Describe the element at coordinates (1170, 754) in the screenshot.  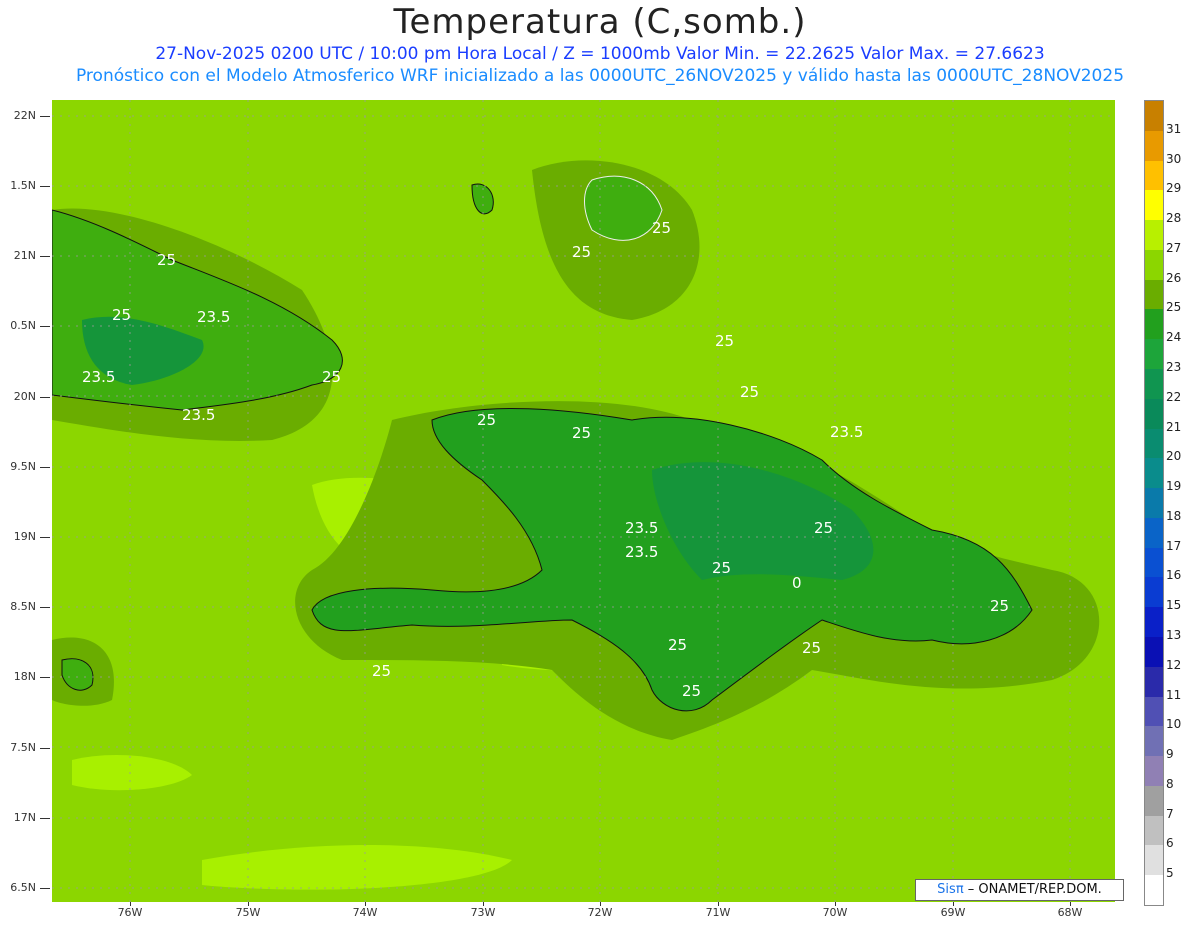
I see `colorbar-label: 9` at that location.